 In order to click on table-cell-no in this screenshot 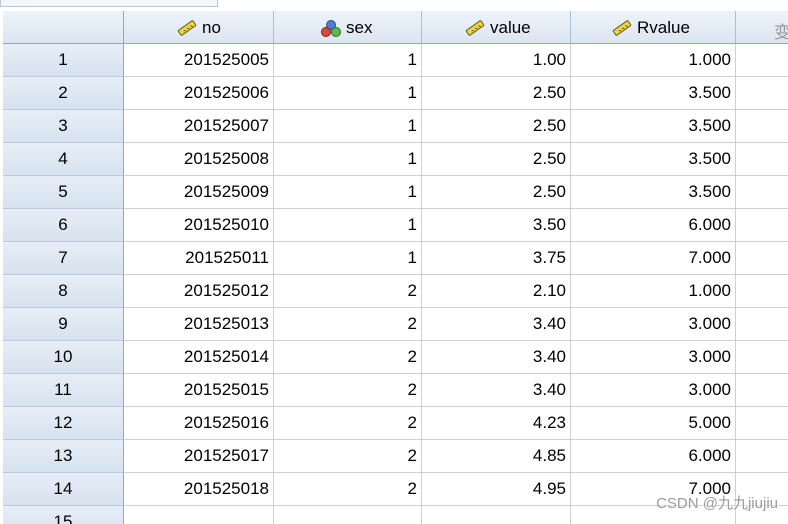, I will do `click(199, 515)`.